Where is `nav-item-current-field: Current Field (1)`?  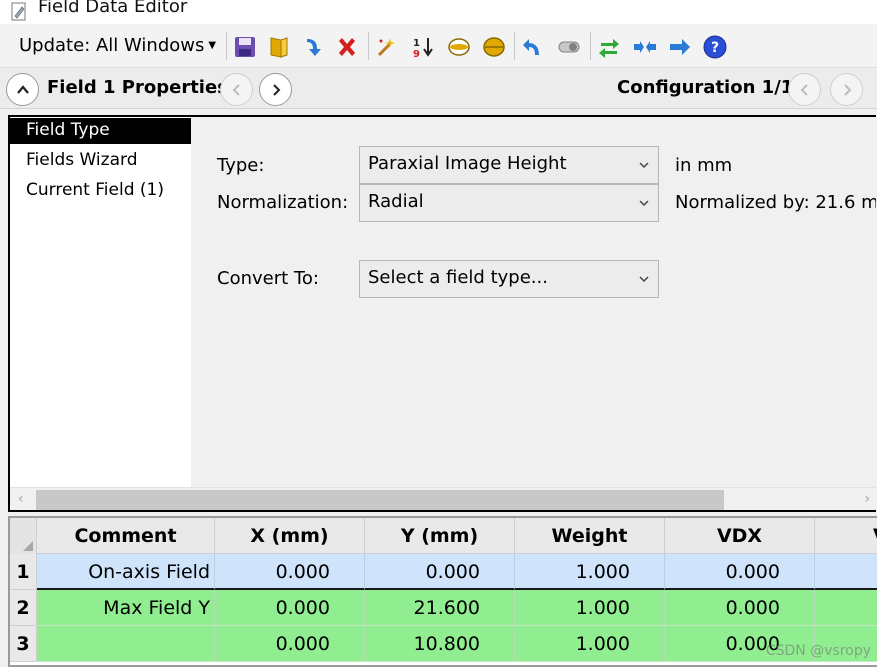
nav-item-current-field: Current Field (1) is located at coordinates (100, 192).